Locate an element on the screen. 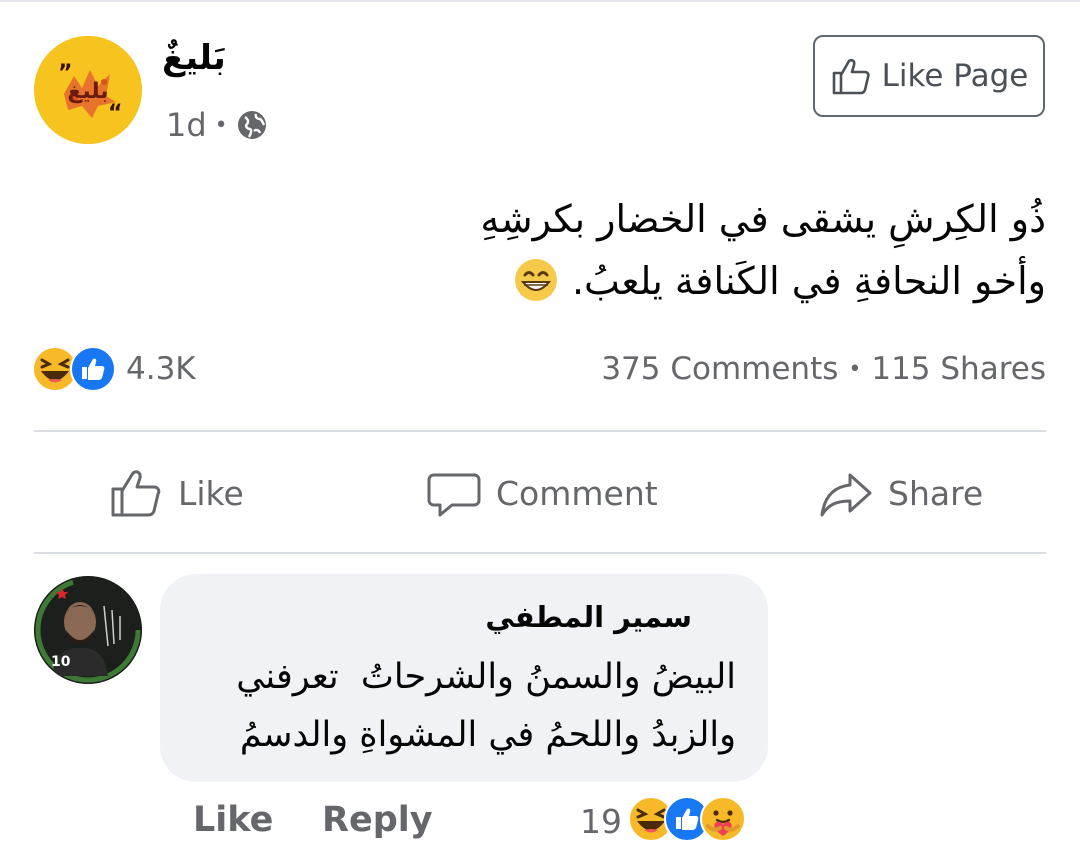 This screenshot has width=1080, height=856. comment-reaction-count: 19 is located at coordinates (601, 821).